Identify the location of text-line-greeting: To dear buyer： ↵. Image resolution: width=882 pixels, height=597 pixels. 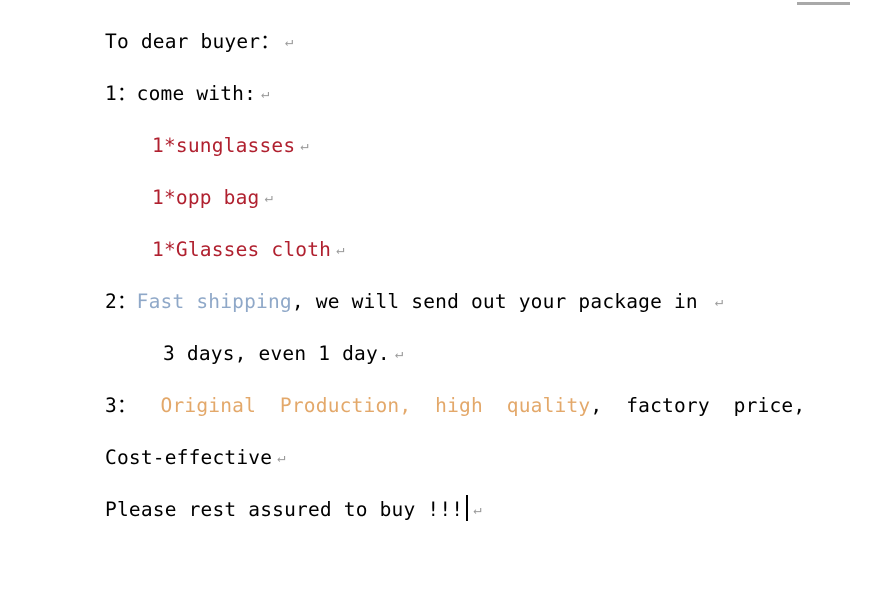
(441, 42).